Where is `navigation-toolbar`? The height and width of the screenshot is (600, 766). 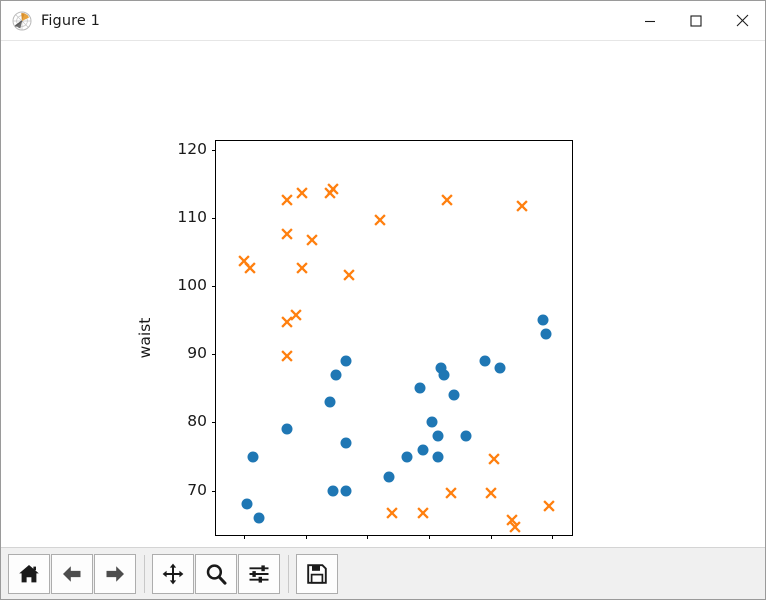
navigation-toolbar is located at coordinates (383, 573).